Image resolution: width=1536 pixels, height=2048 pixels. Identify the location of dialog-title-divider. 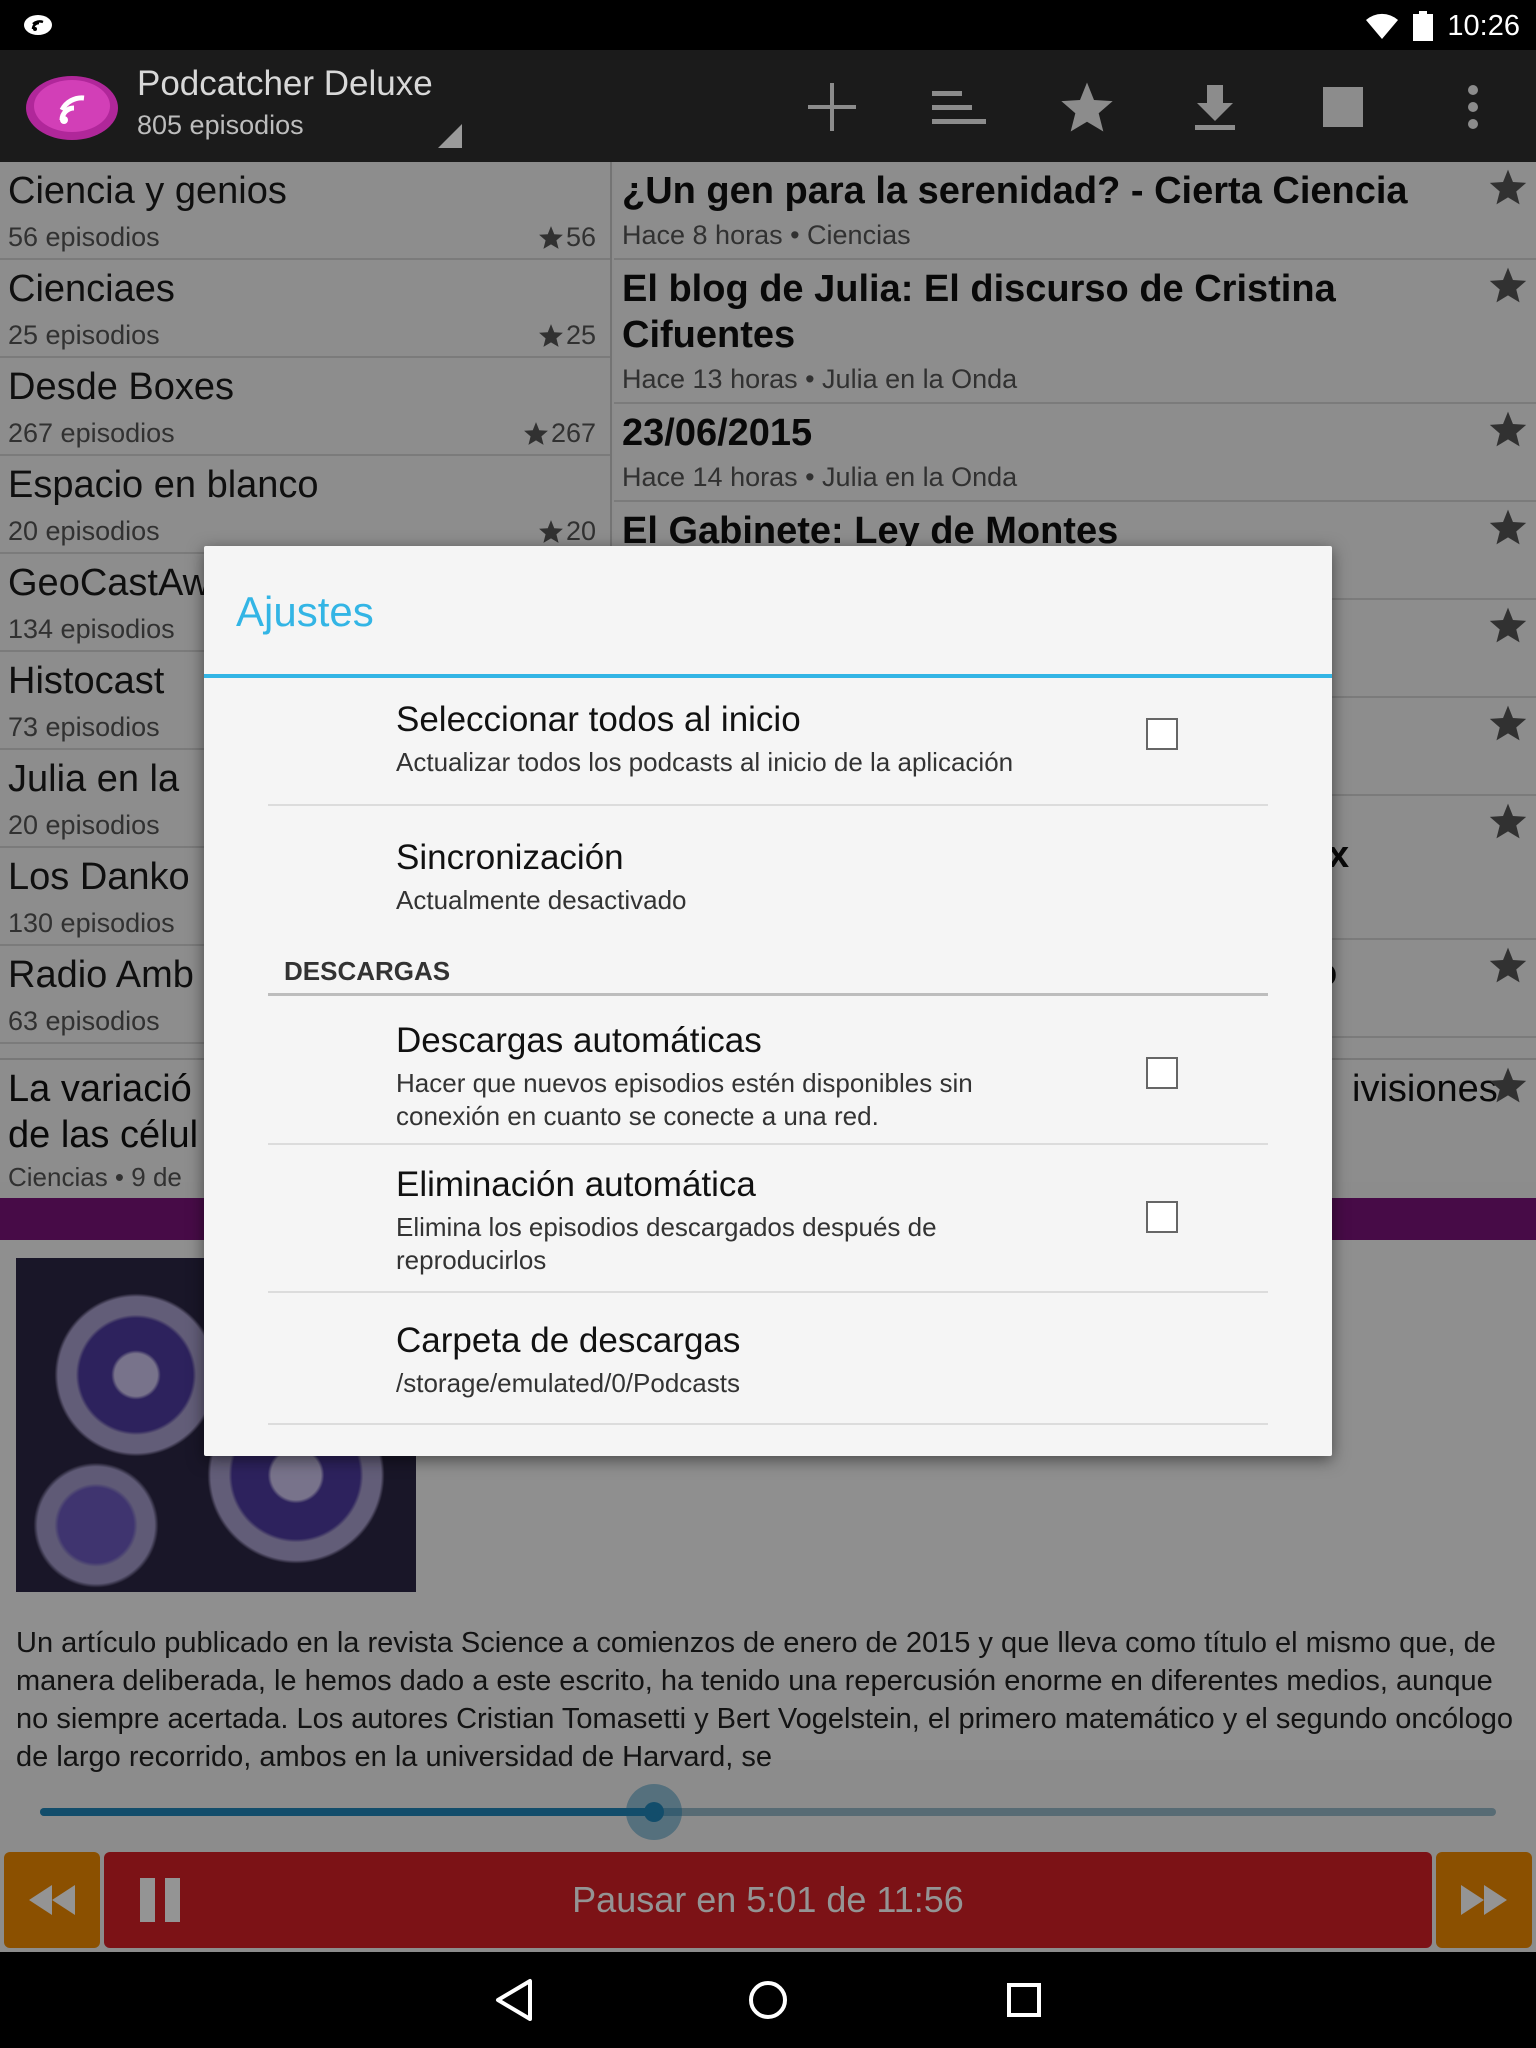
(768, 676).